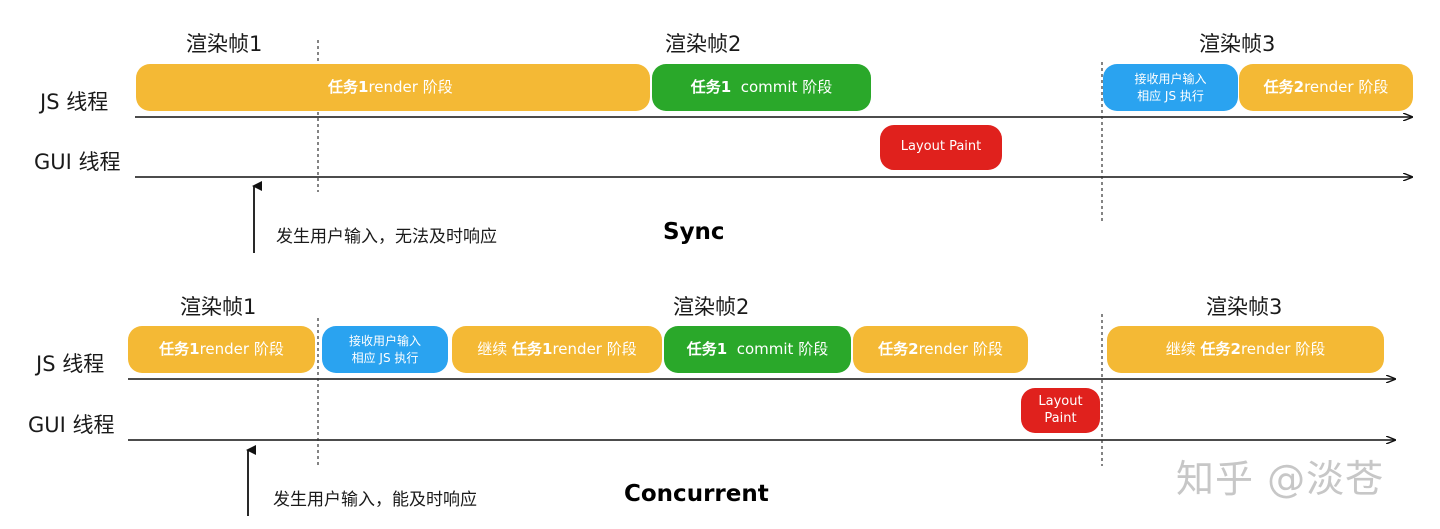 This screenshot has height=529, width=1440. Describe the element at coordinates (1237, 44) in the screenshot. I see `sync-frame-label-3: 渲染帧3` at that location.